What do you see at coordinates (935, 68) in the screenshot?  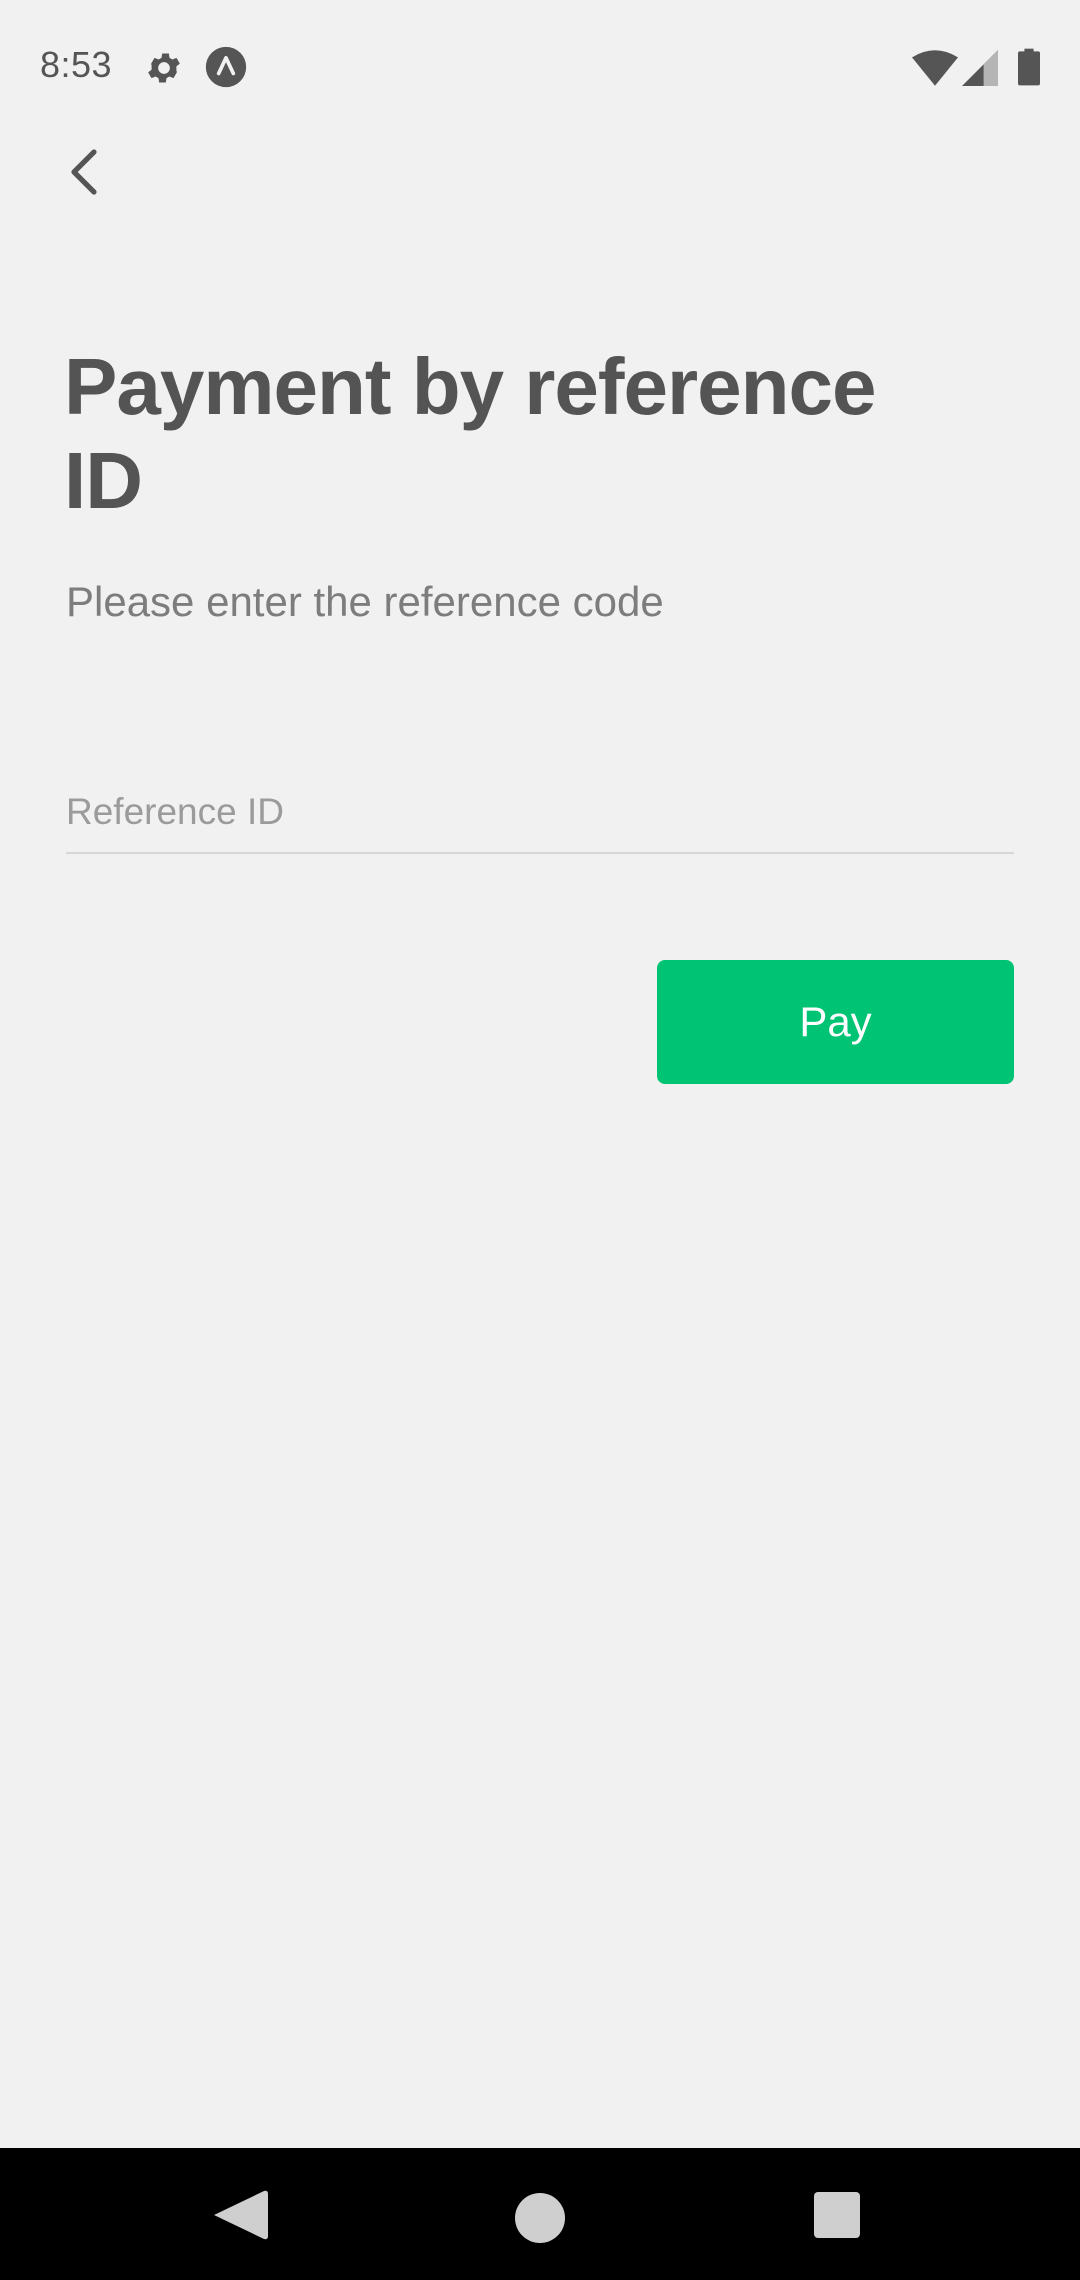 I see `wifi-icon` at bounding box center [935, 68].